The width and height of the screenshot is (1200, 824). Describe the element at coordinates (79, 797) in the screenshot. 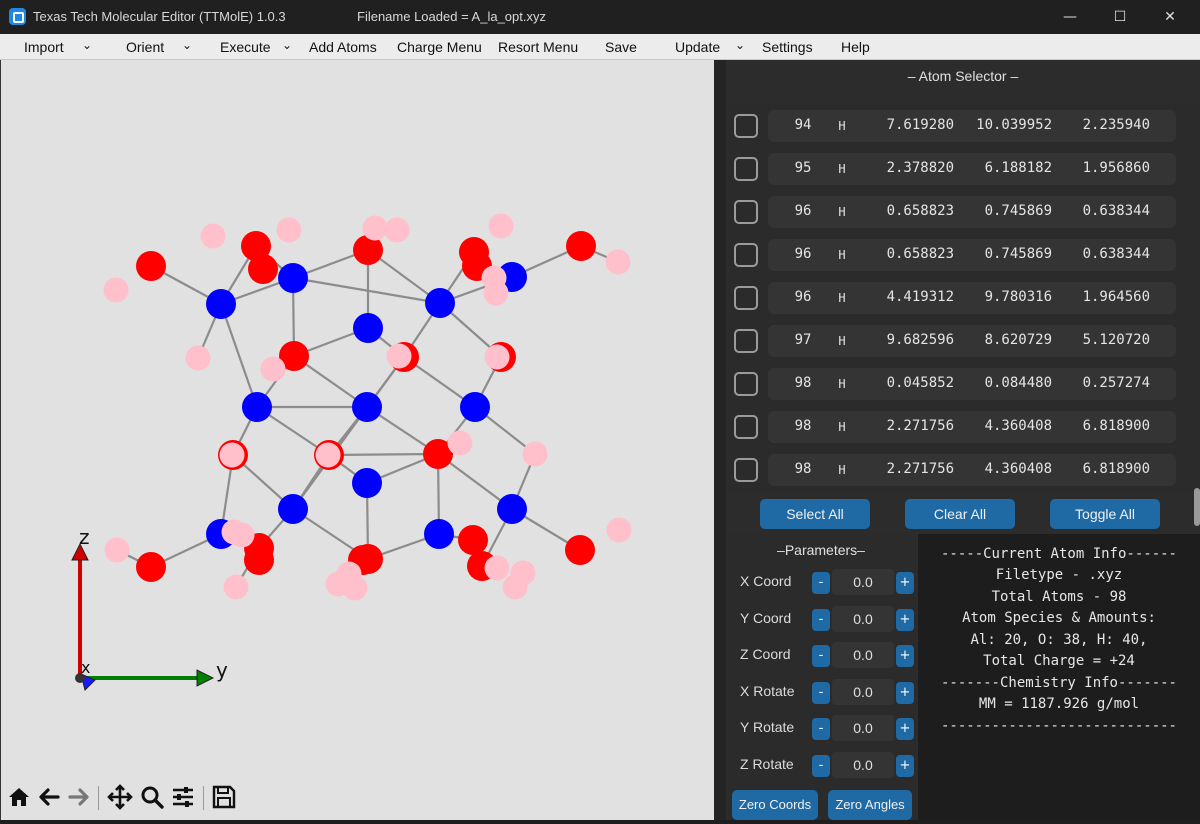

I see `forward-arrow-icon` at that location.